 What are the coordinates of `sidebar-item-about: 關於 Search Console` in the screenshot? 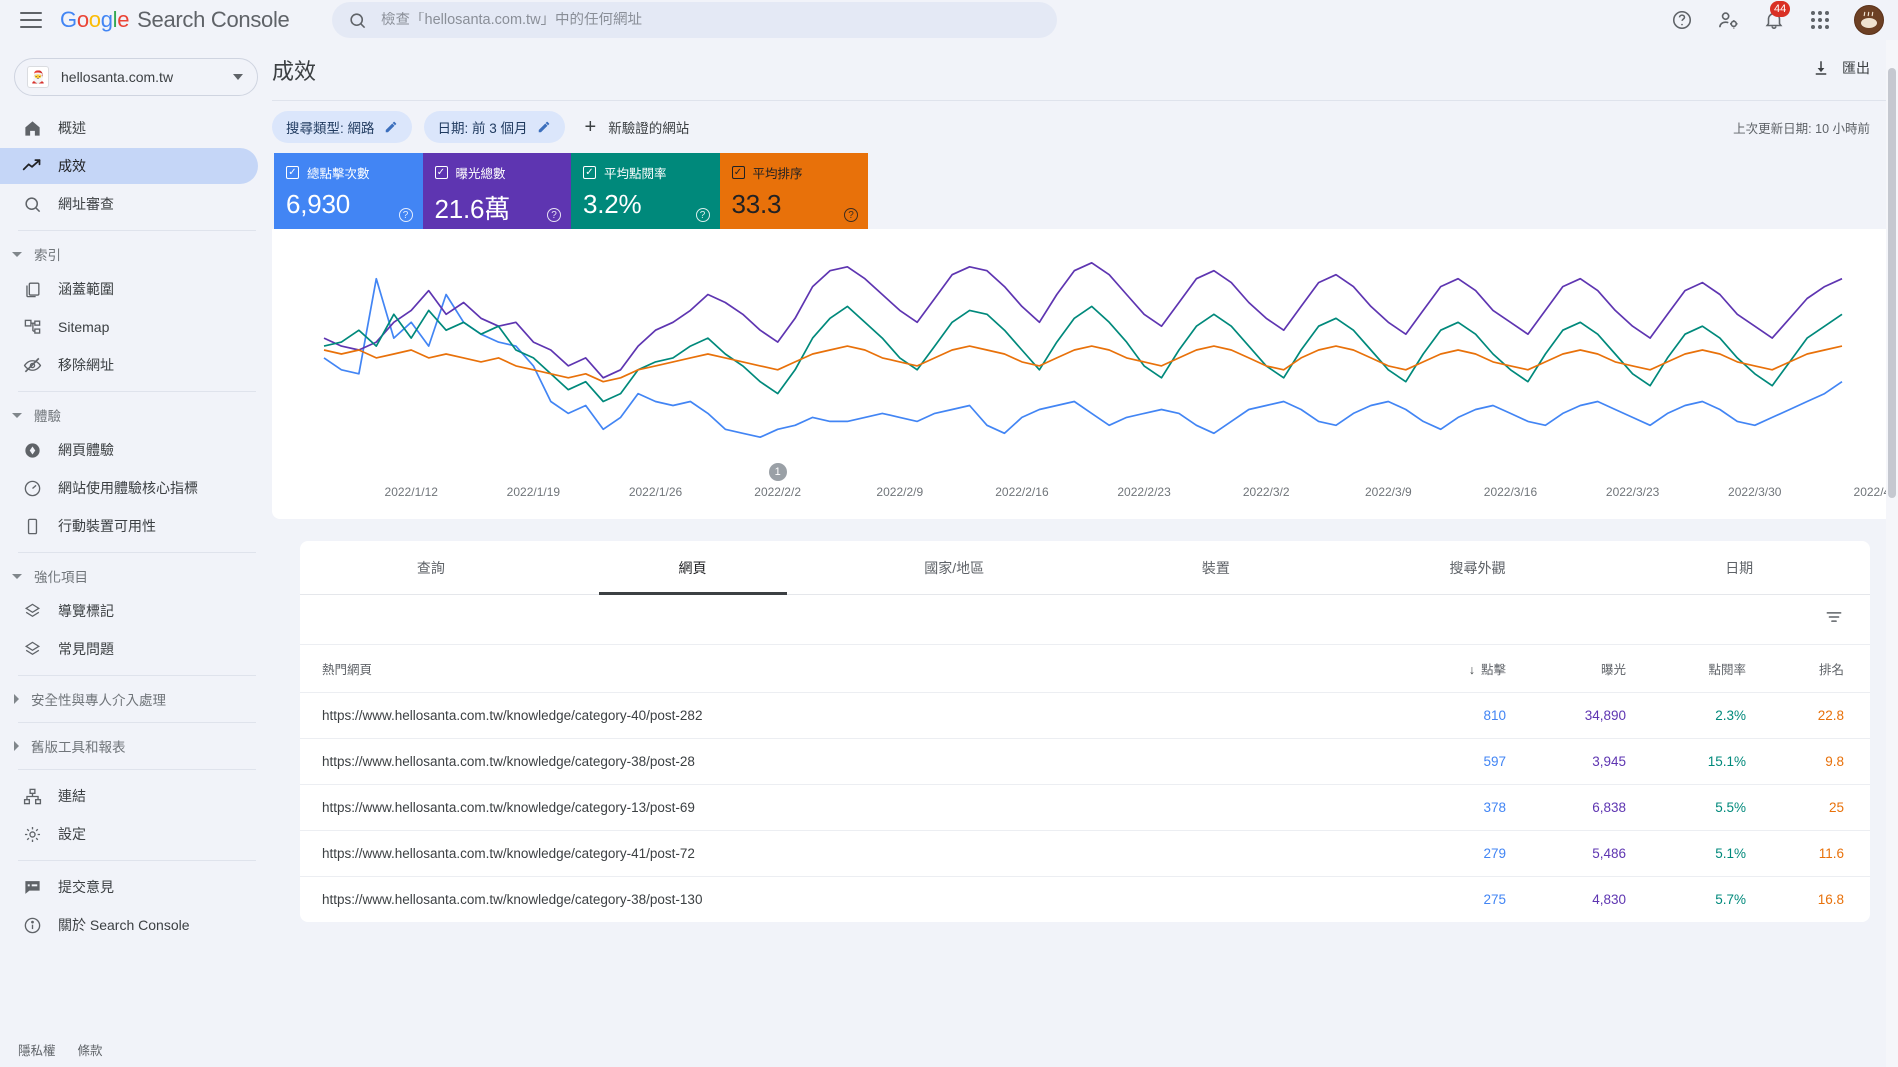 It's located at (129, 925).